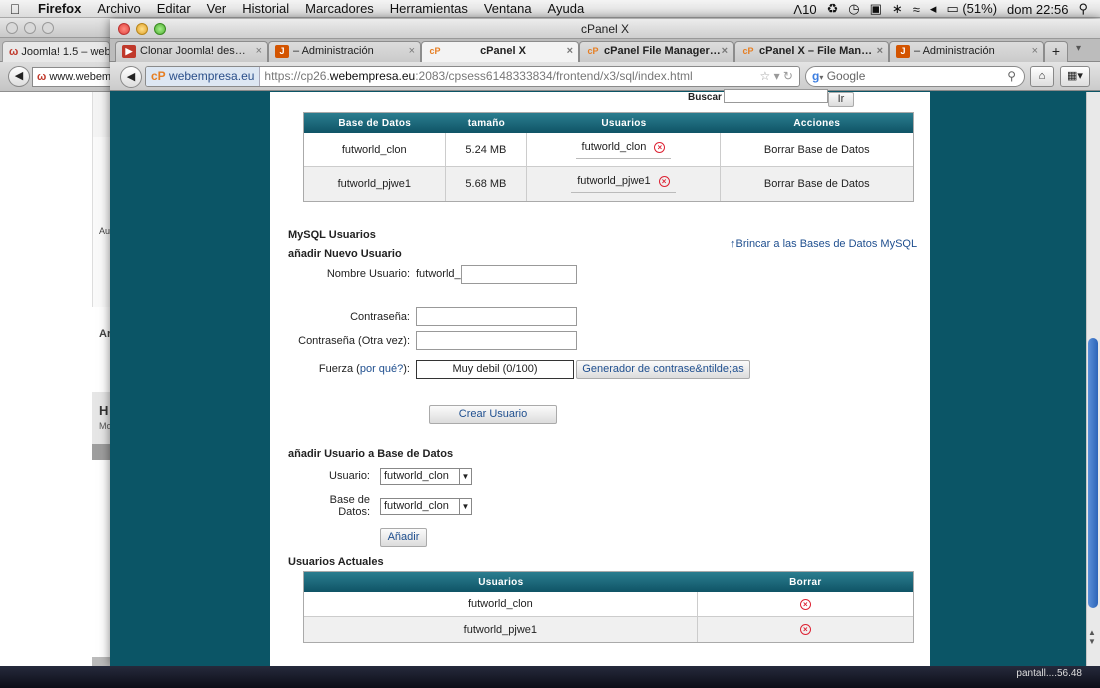  I want to click on extension-icon: ▦▾, so click(1075, 76).